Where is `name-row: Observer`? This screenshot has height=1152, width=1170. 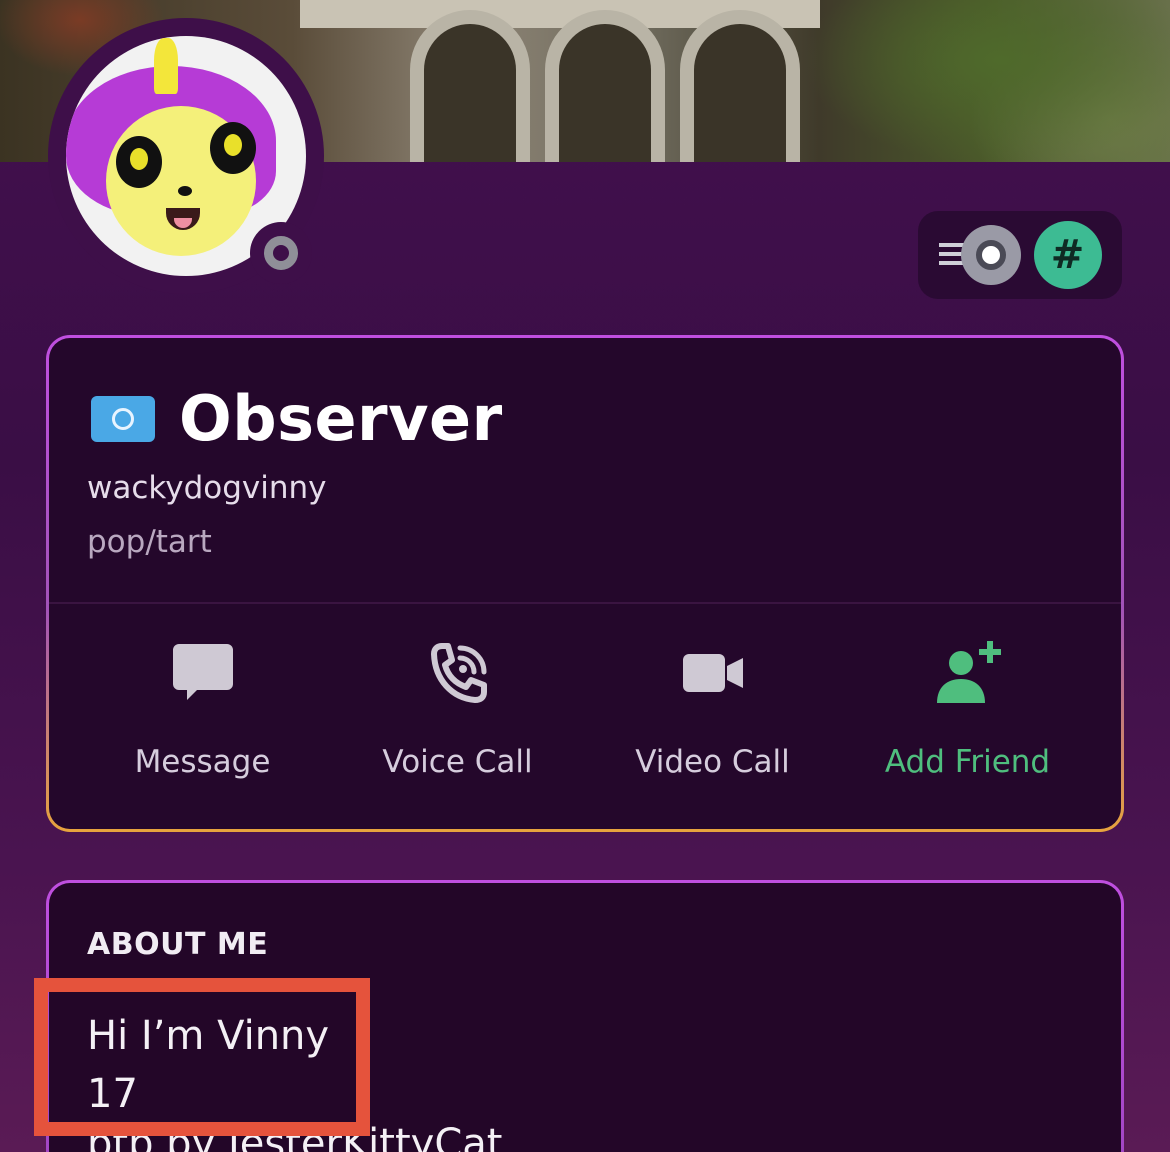
name-row: Observer is located at coordinates (297, 418).